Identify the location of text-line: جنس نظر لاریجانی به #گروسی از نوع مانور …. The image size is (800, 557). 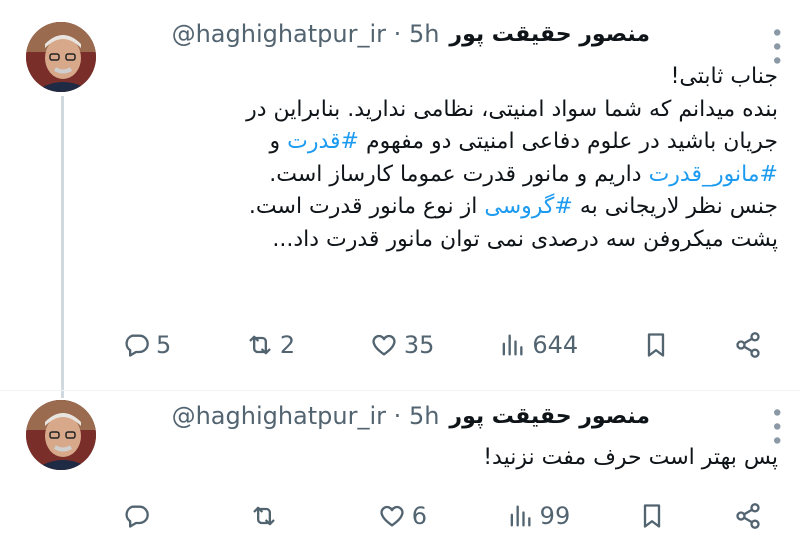
(458, 207).